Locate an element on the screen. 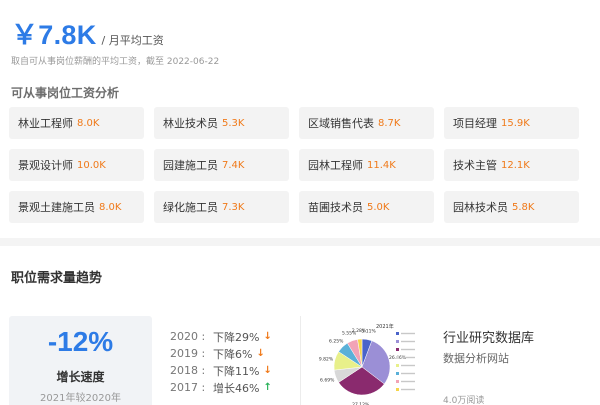 The width and height of the screenshot is (600, 405). job-name: 园林工程师 is located at coordinates (335, 165).